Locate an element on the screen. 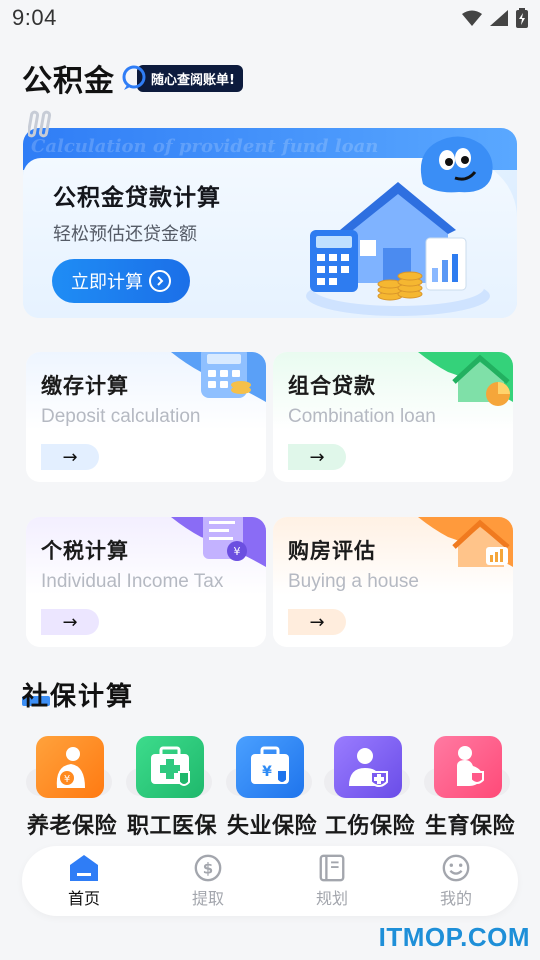 The height and width of the screenshot is (960, 540). battery-icon is located at coordinates (522, 18).